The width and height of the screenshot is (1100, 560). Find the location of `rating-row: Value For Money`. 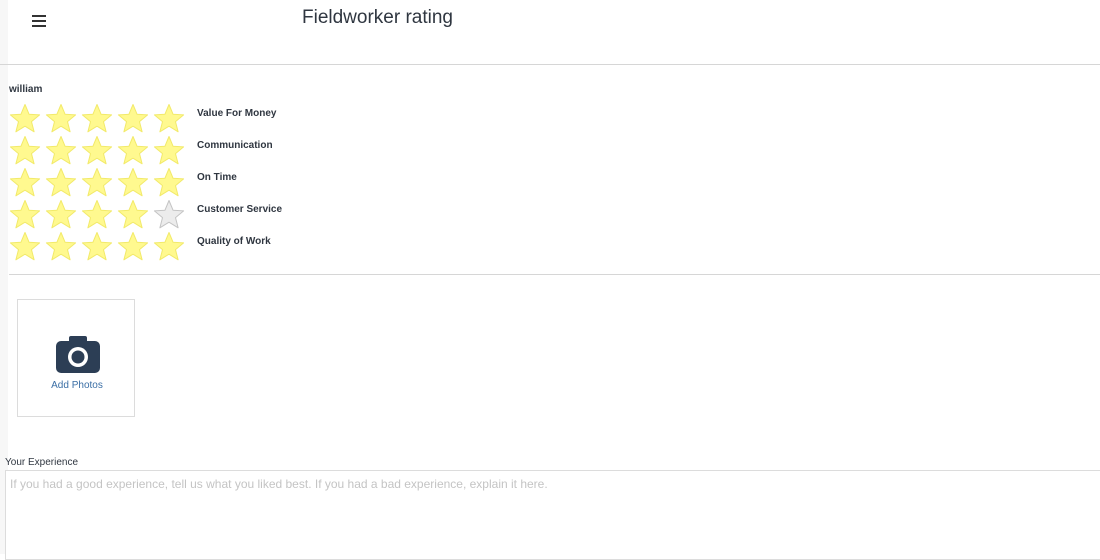

rating-row: Value For Money is located at coordinates (209, 117).